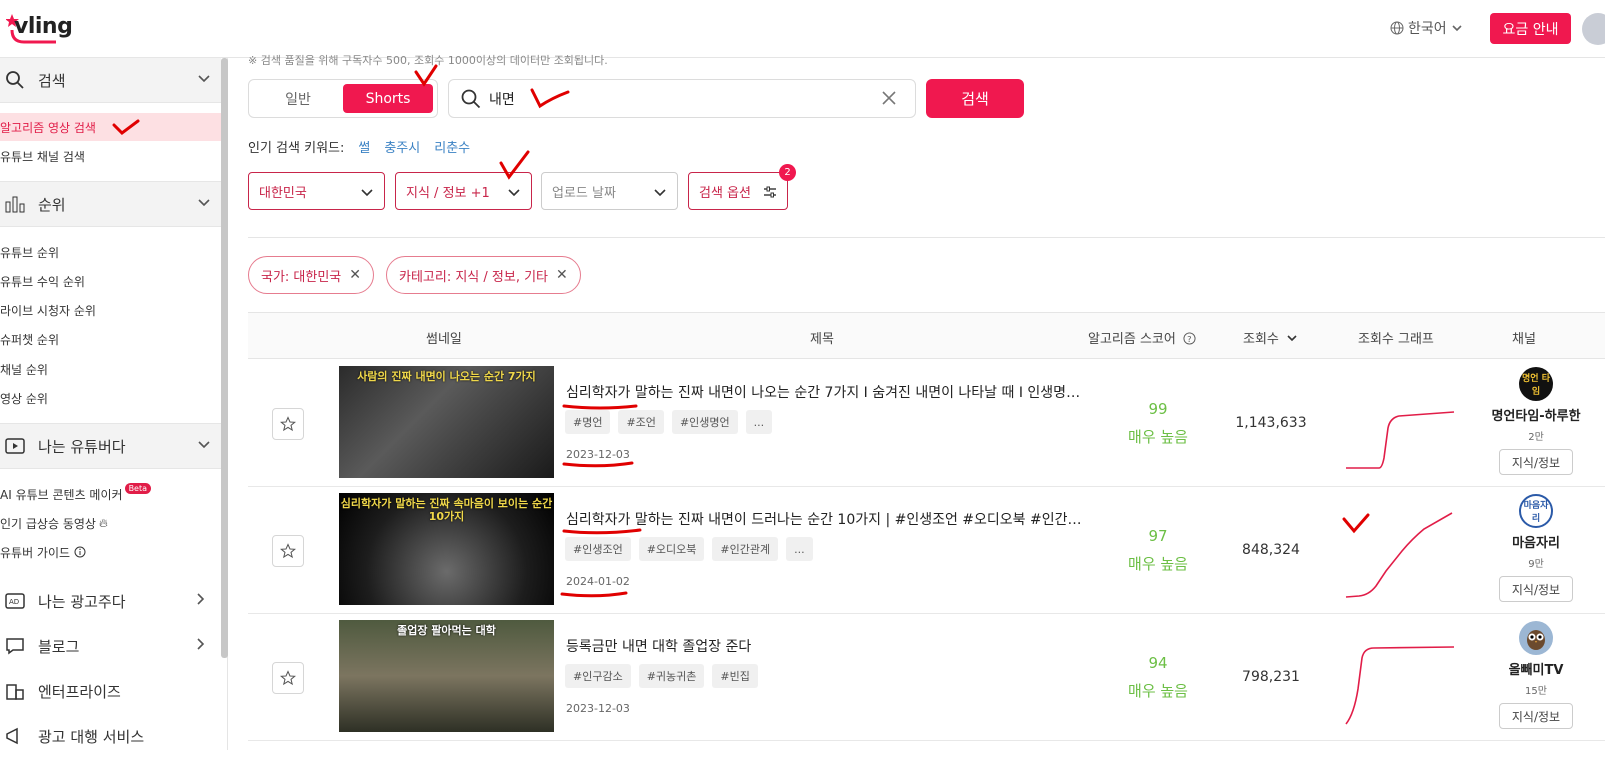 Image resolution: width=1605 pixels, height=758 pixels. I want to click on category-filter: 지식 / 정보 +1, so click(463, 191).